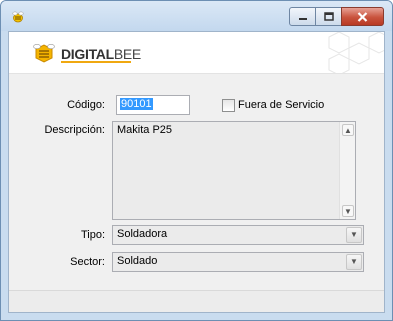 The image size is (393, 321). I want to click on sector-select: Soldado ▼, so click(238, 262).